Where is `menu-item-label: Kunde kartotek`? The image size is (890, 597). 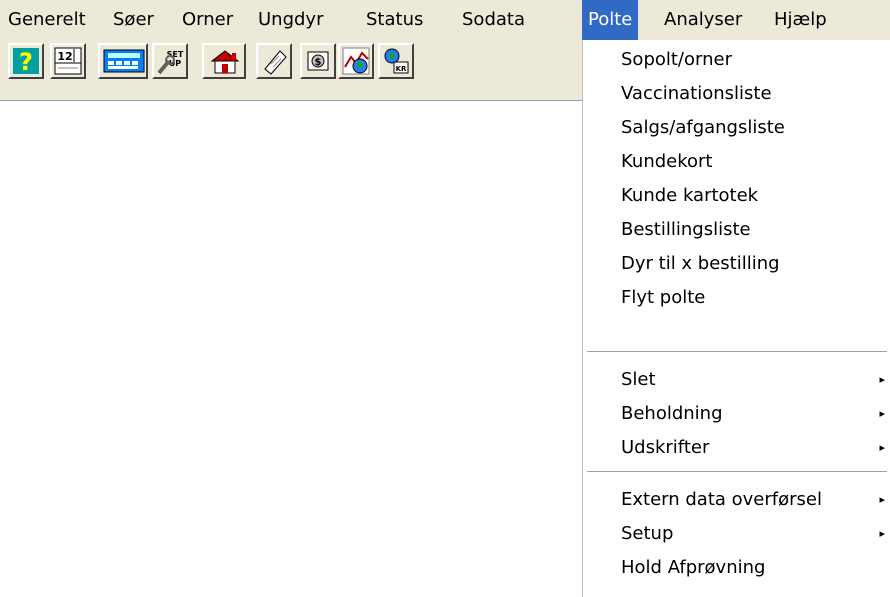
menu-item-label: Kunde kartotek is located at coordinates (690, 195).